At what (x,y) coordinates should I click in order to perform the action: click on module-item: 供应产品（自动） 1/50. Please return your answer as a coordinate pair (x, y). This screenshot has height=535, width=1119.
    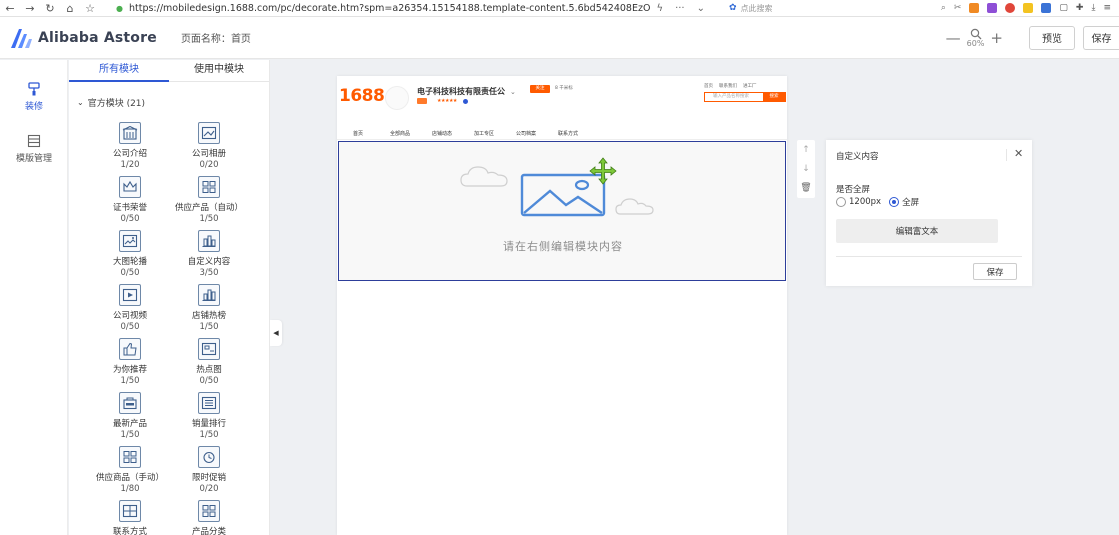
    Looking at the image, I should click on (209, 200).